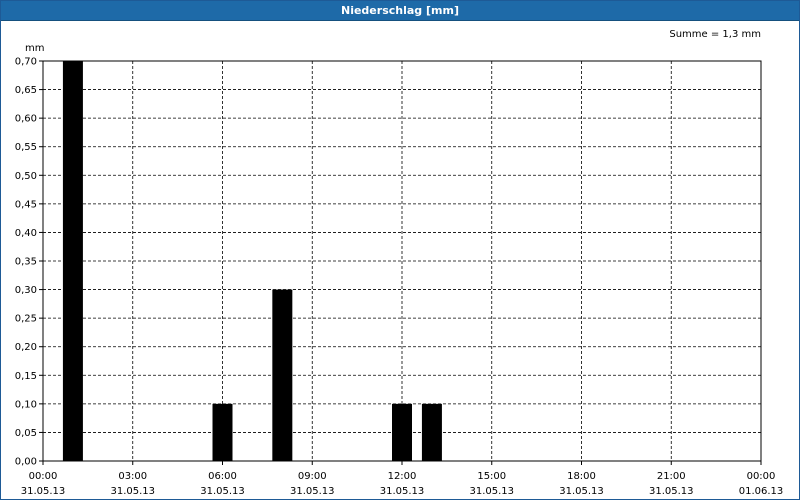 The image size is (800, 500). Describe the element at coordinates (26, 262) in the screenshot. I see `y-tick-label: 0,35` at that location.